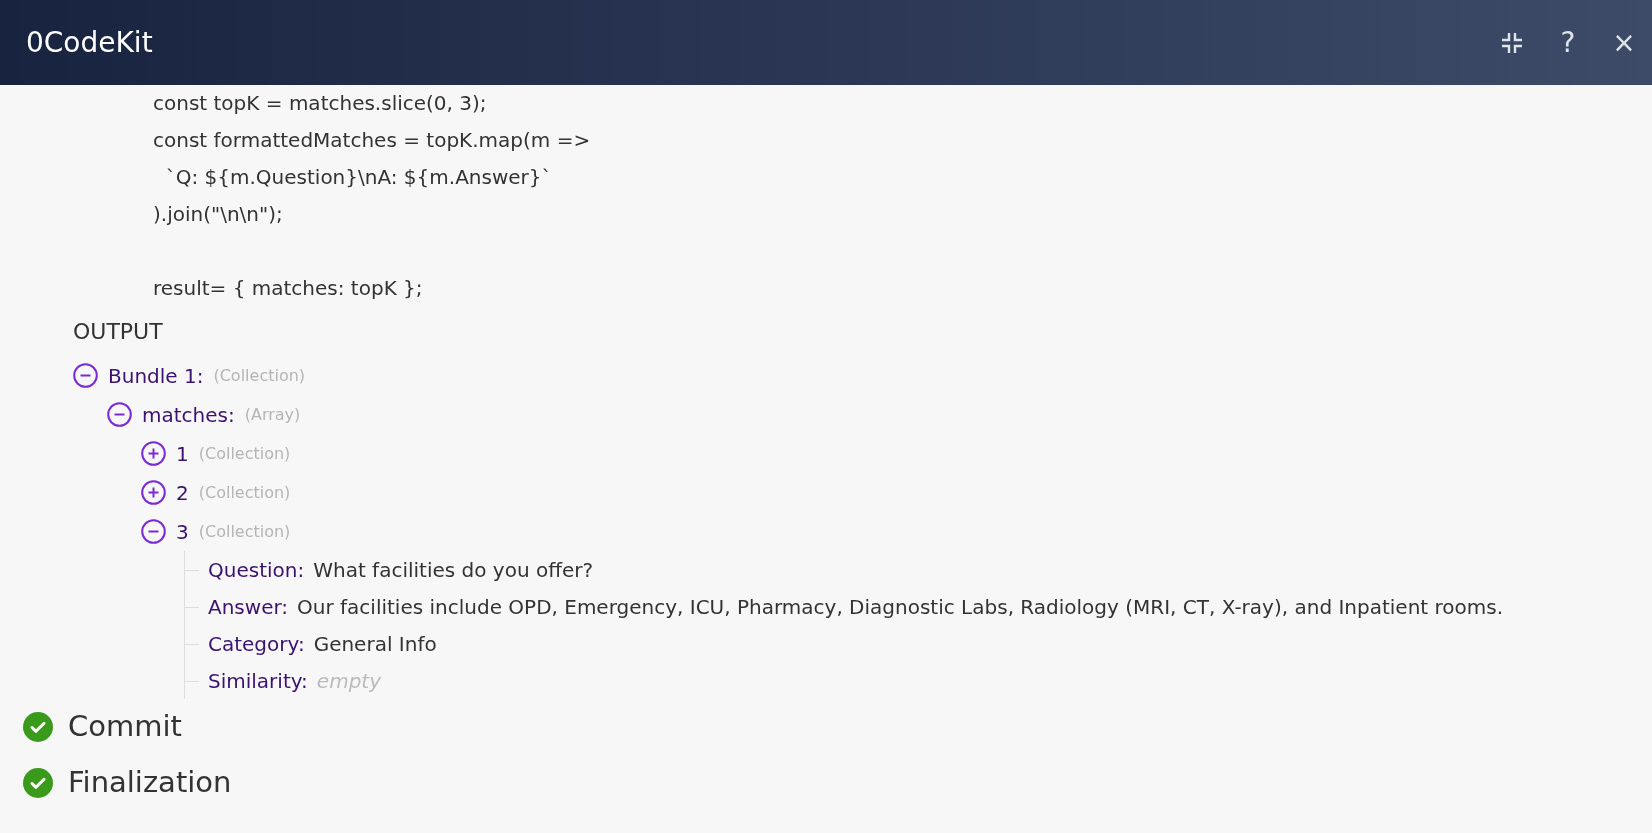  What do you see at coordinates (182, 531) in the screenshot?
I see `node-label: 3` at bounding box center [182, 531].